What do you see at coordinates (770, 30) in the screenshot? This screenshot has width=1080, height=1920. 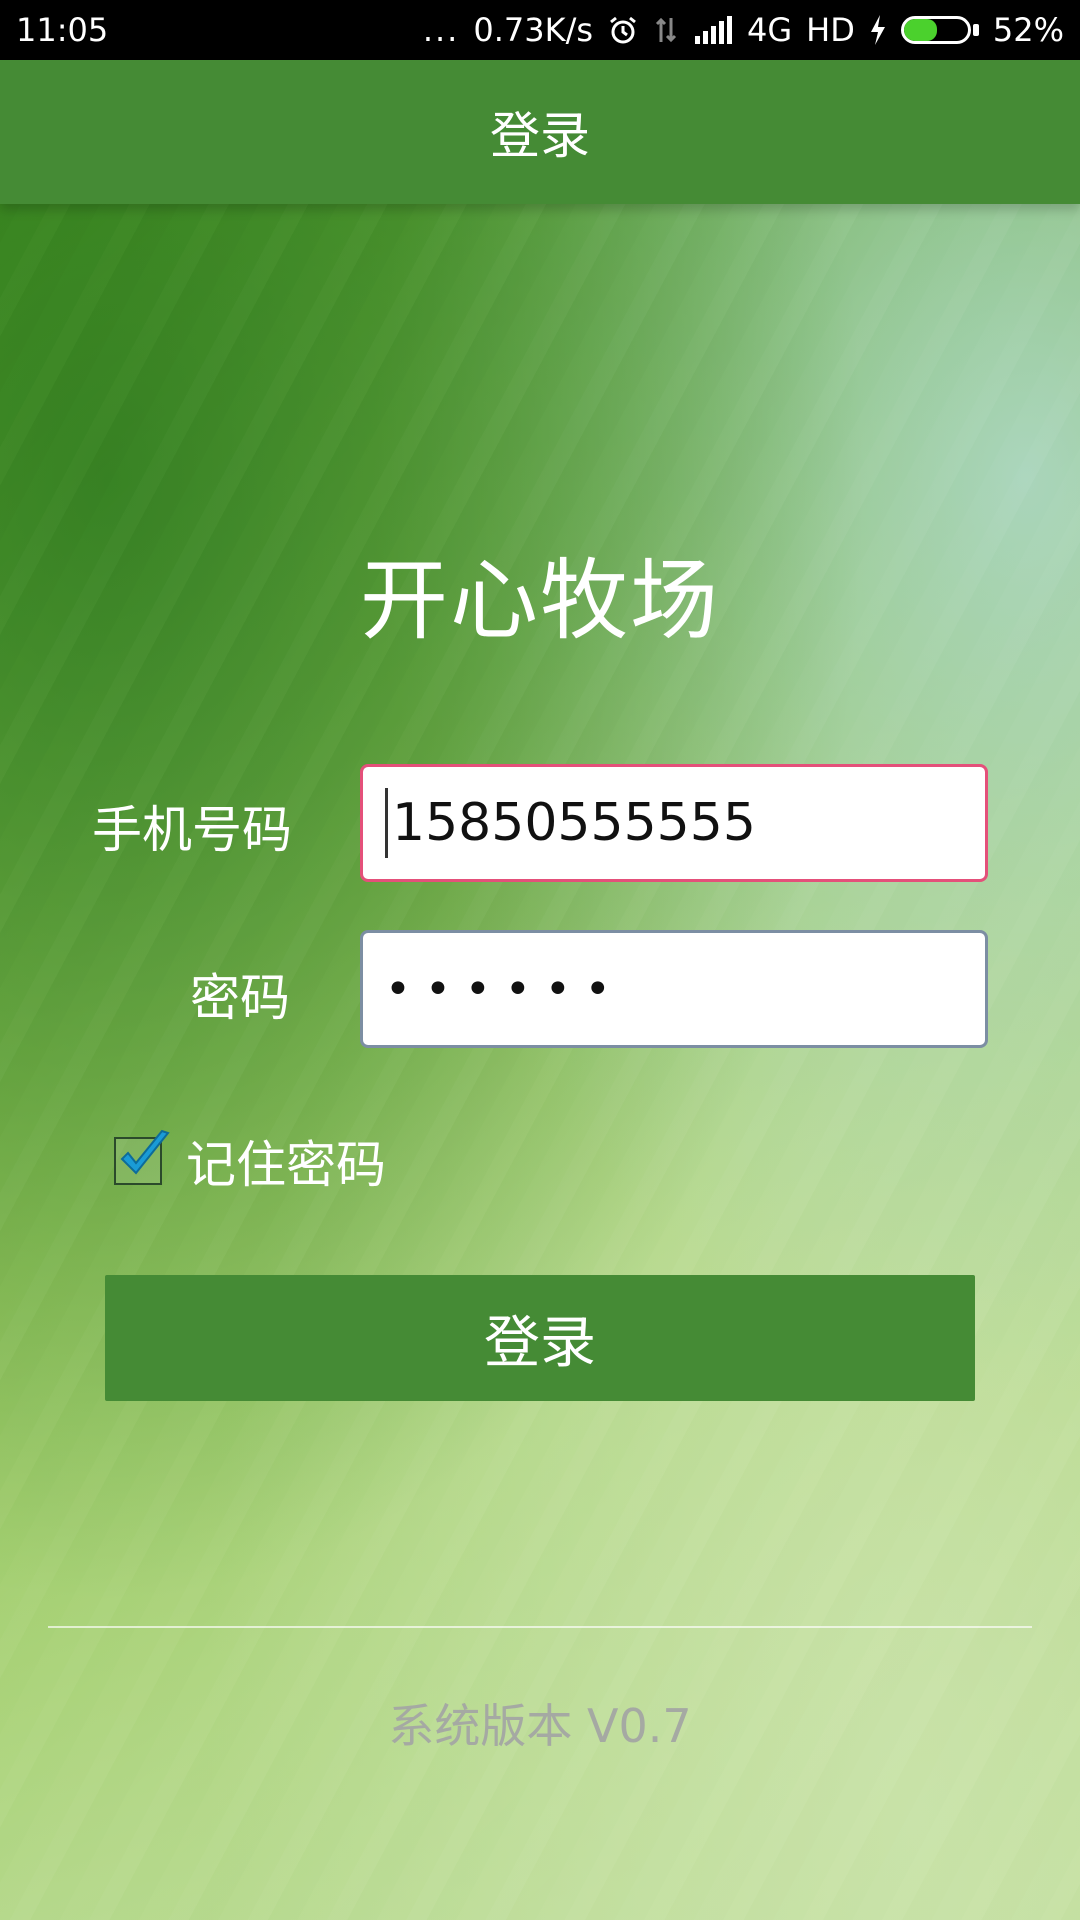 I see `network-type: 4G` at bounding box center [770, 30].